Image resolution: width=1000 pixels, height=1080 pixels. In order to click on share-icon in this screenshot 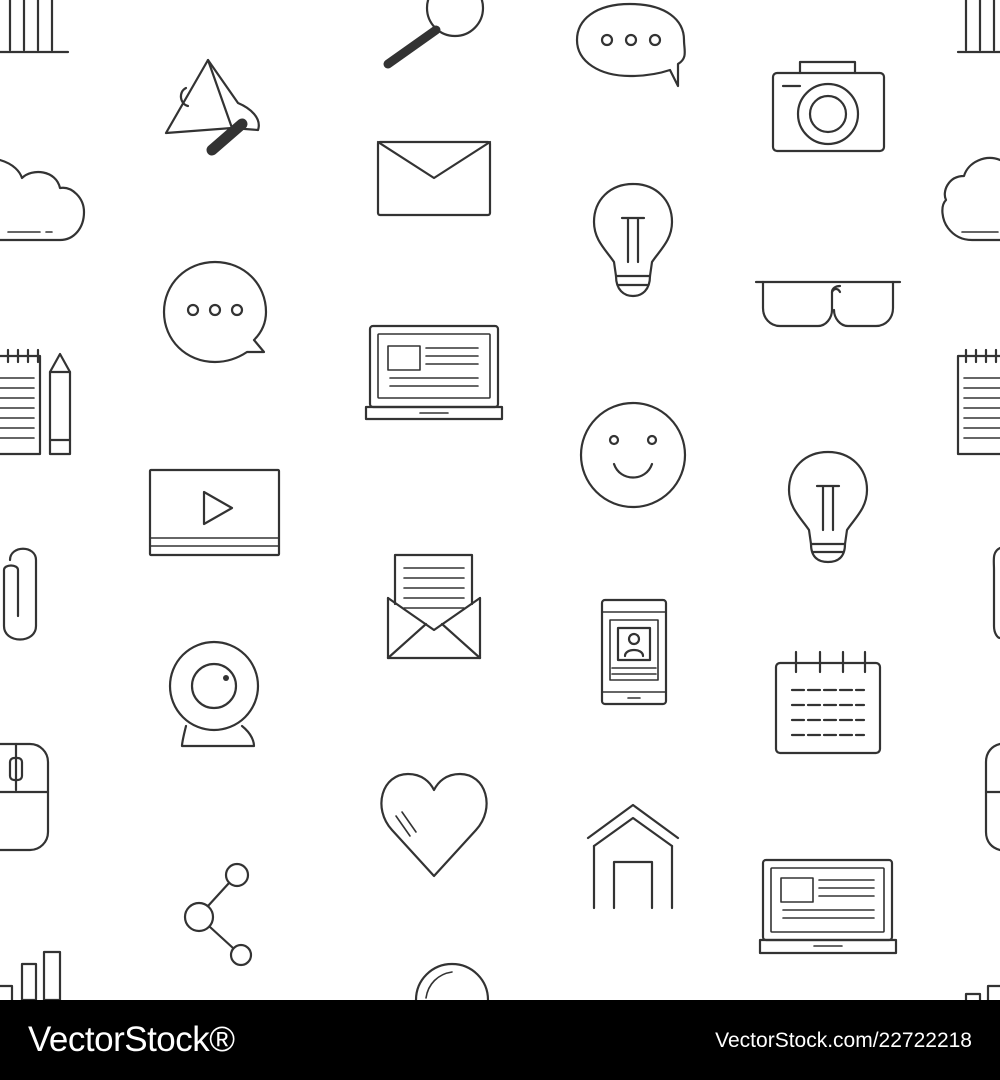, I will do `click(218, 914)`.